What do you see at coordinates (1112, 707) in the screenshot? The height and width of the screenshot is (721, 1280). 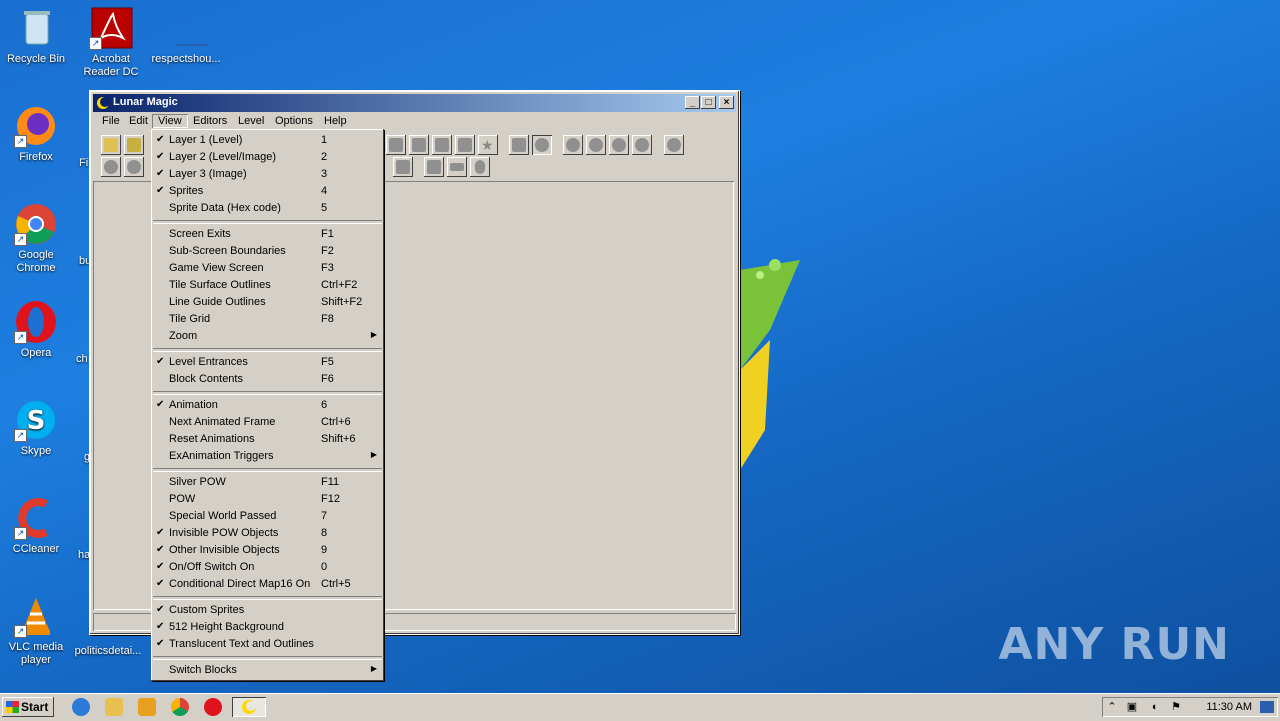 I see `show-hidden-icons-icon: ⌃` at bounding box center [1112, 707].